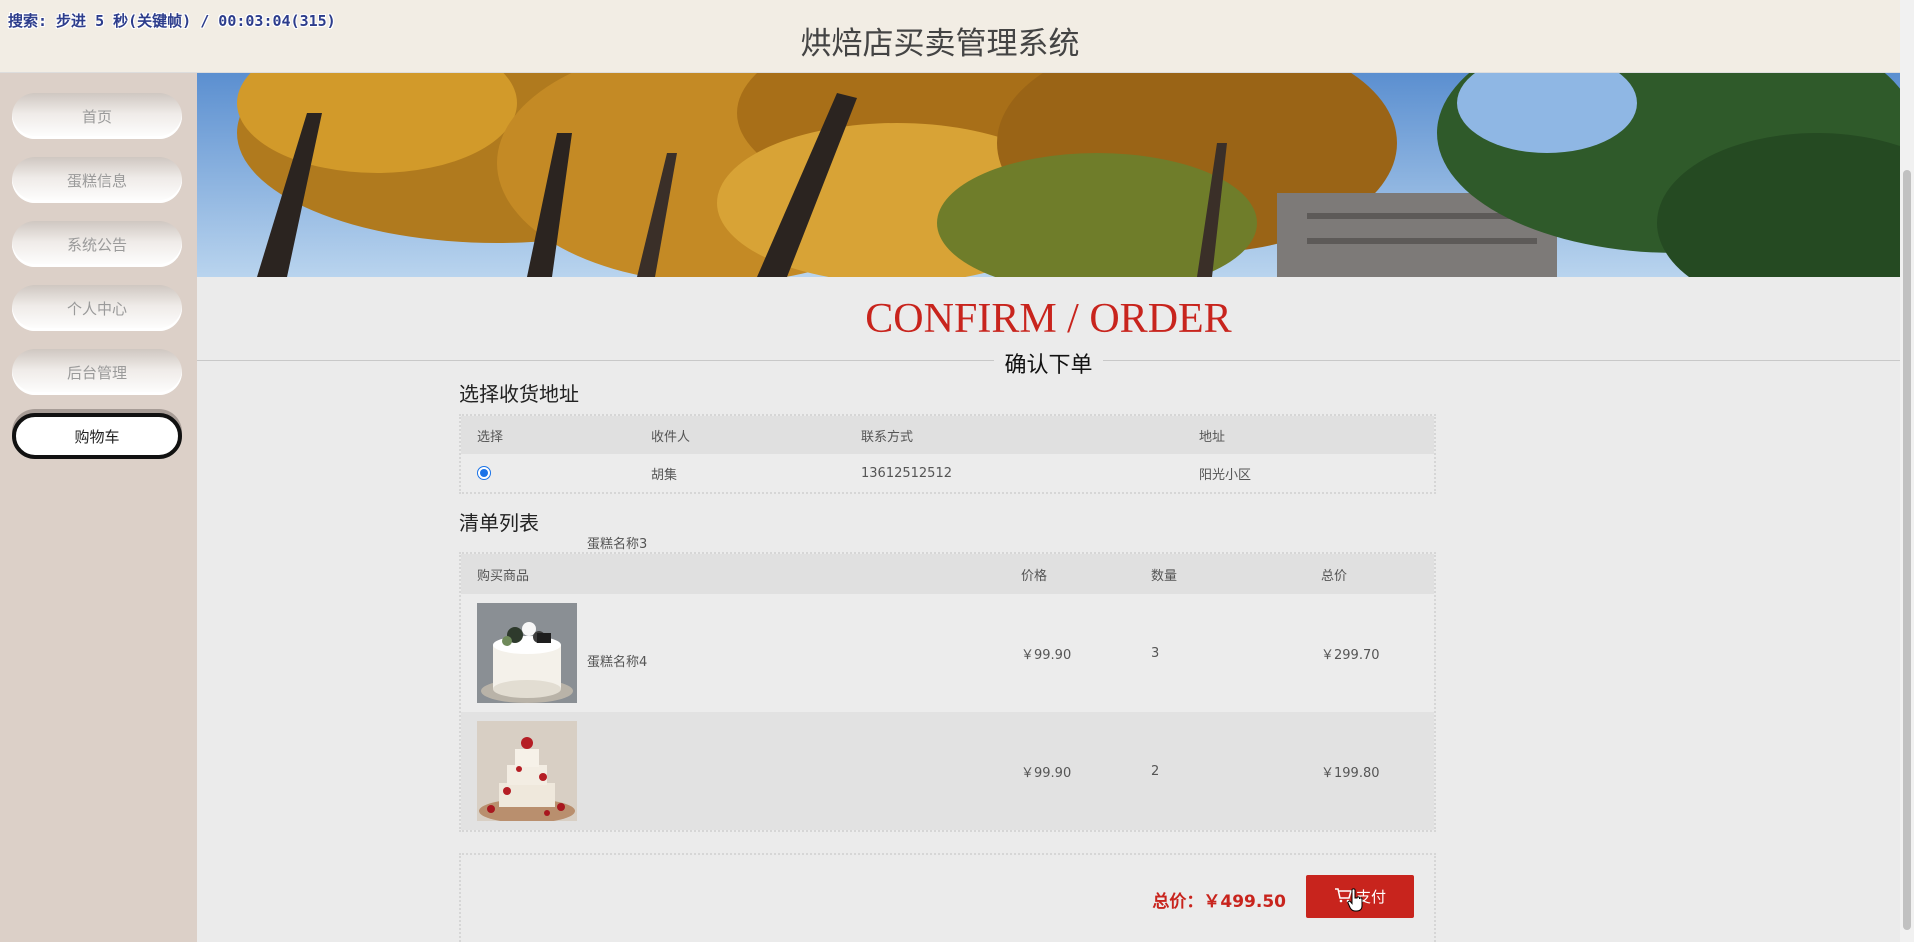 The image size is (1914, 942). What do you see at coordinates (1155, 771) in the screenshot?
I see `item-quantity: 2` at bounding box center [1155, 771].